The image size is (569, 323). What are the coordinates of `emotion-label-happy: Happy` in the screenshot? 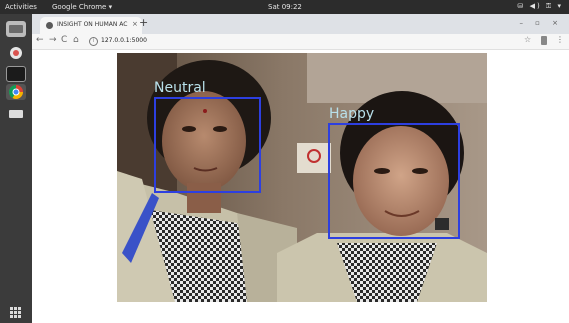 It's located at (352, 114).